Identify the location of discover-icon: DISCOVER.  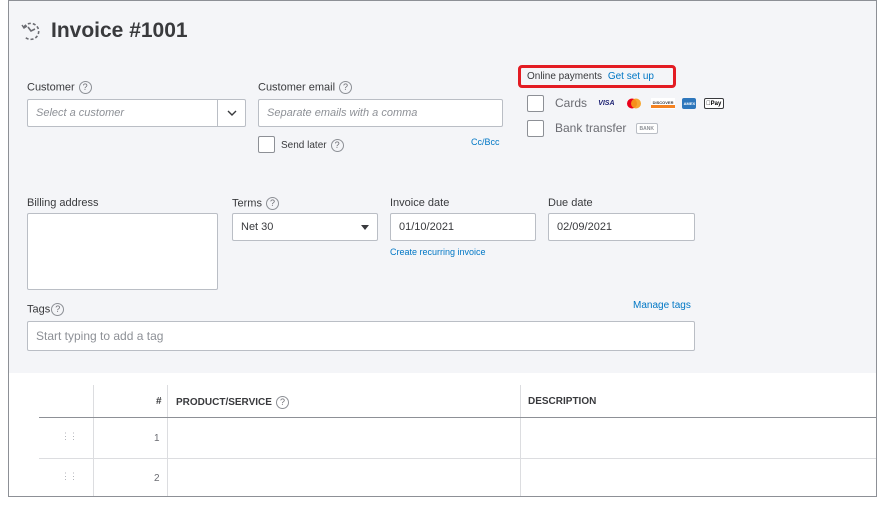
(663, 104).